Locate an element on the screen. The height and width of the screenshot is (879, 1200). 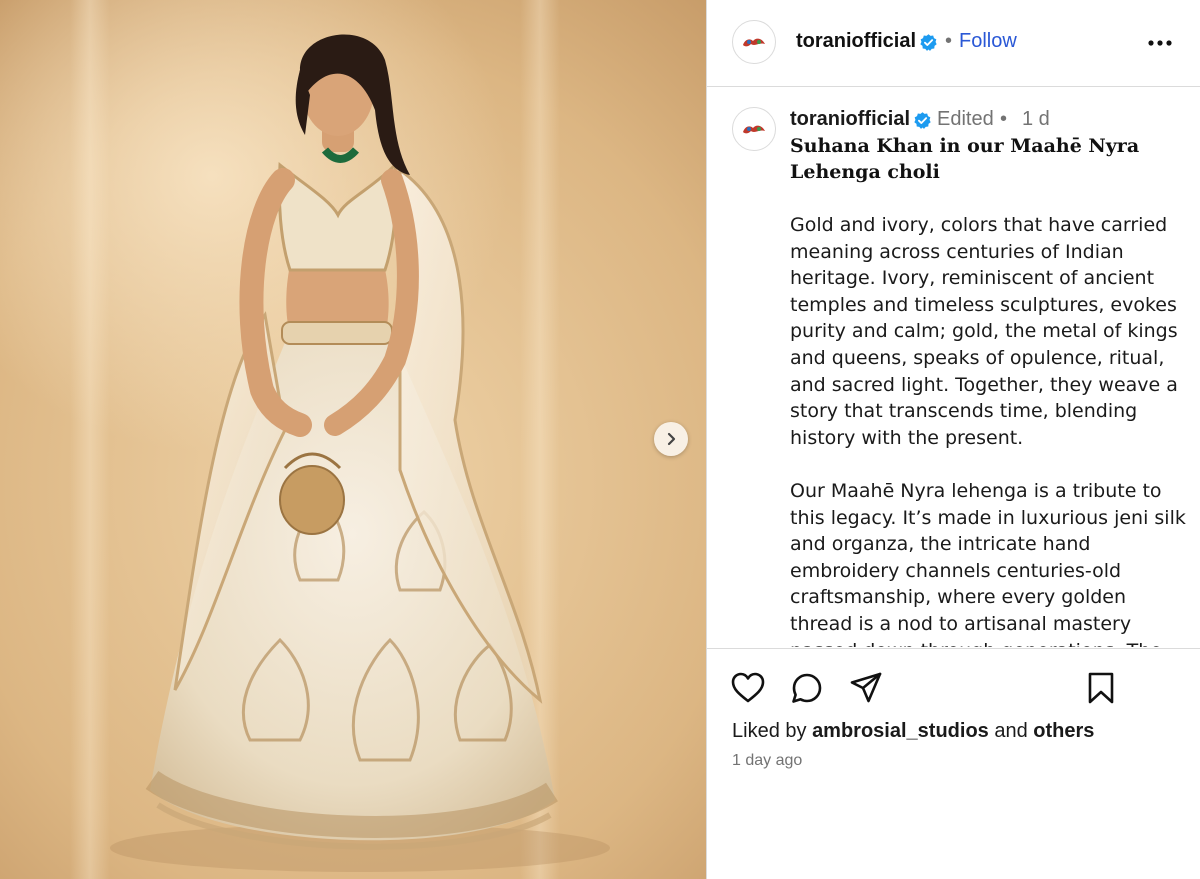
like-button is located at coordinates (748, 688).